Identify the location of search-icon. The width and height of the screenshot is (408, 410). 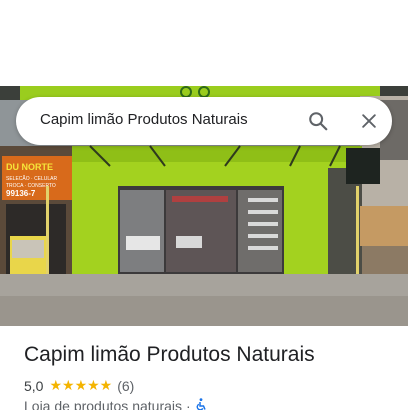
(318, 121).